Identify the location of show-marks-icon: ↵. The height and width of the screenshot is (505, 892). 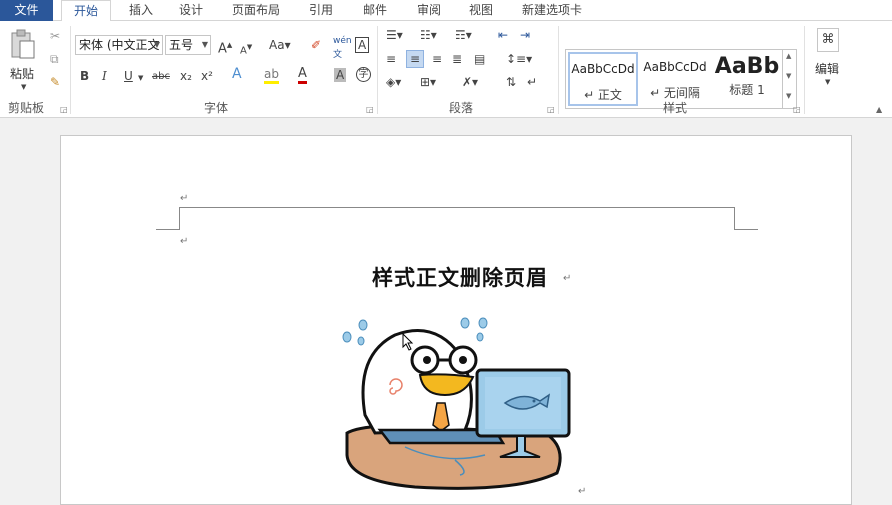
(532, 82).